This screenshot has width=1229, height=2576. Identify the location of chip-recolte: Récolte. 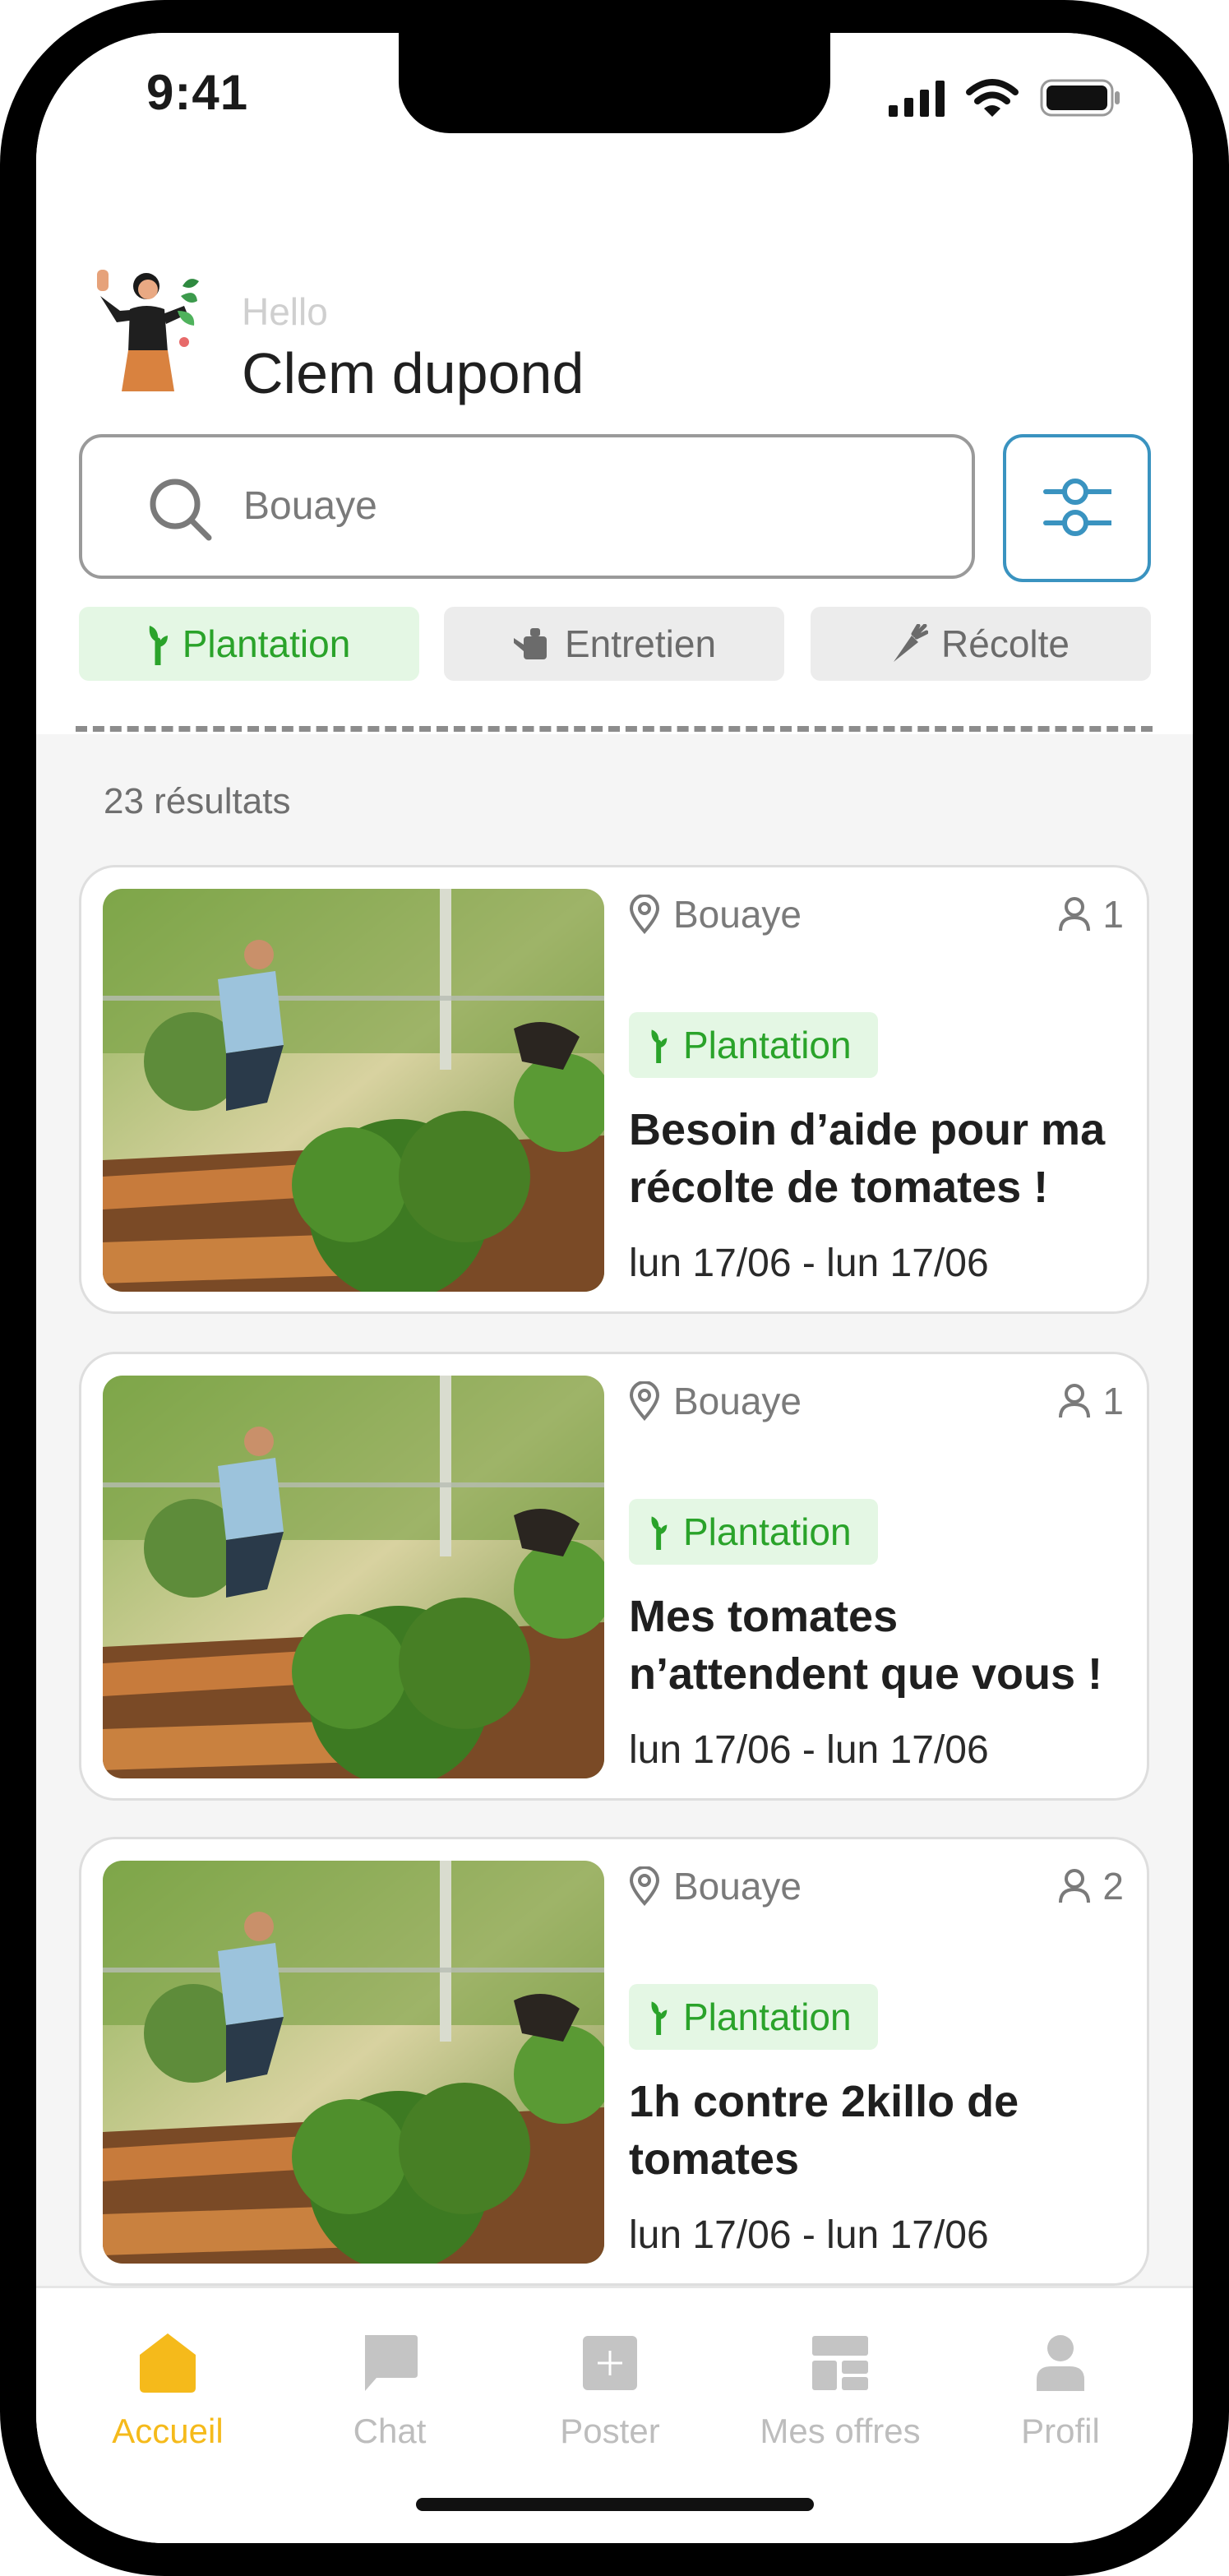
(981, 644).